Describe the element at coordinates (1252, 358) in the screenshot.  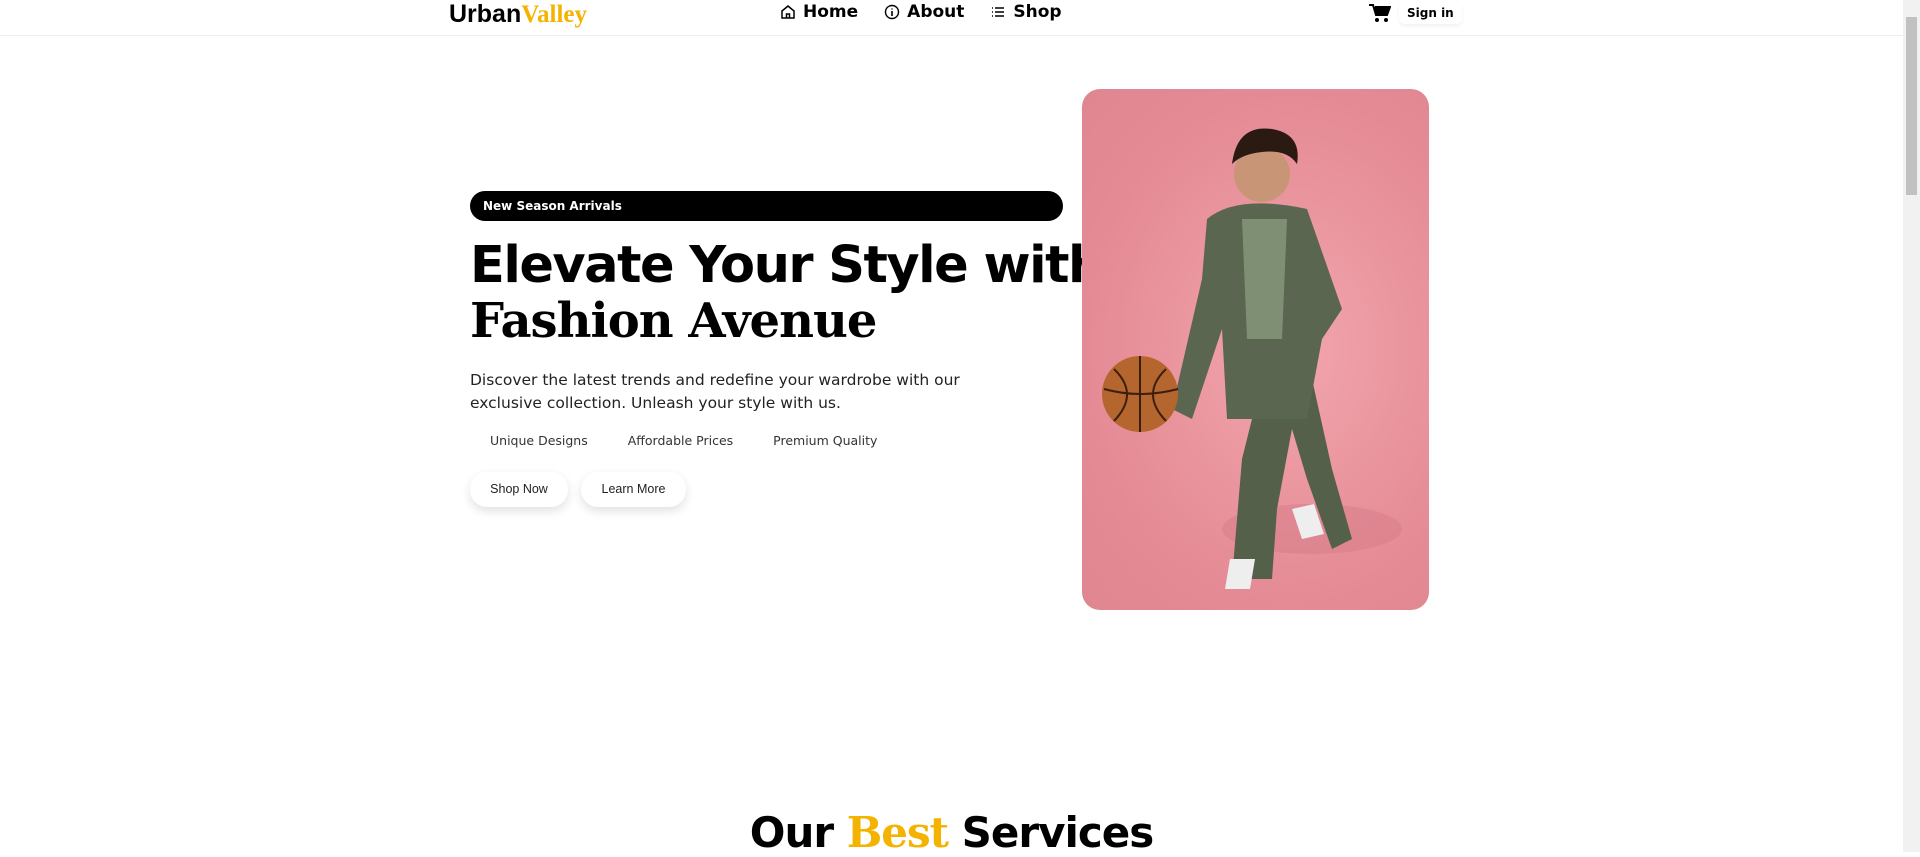
I see `model-illustration` at that location.